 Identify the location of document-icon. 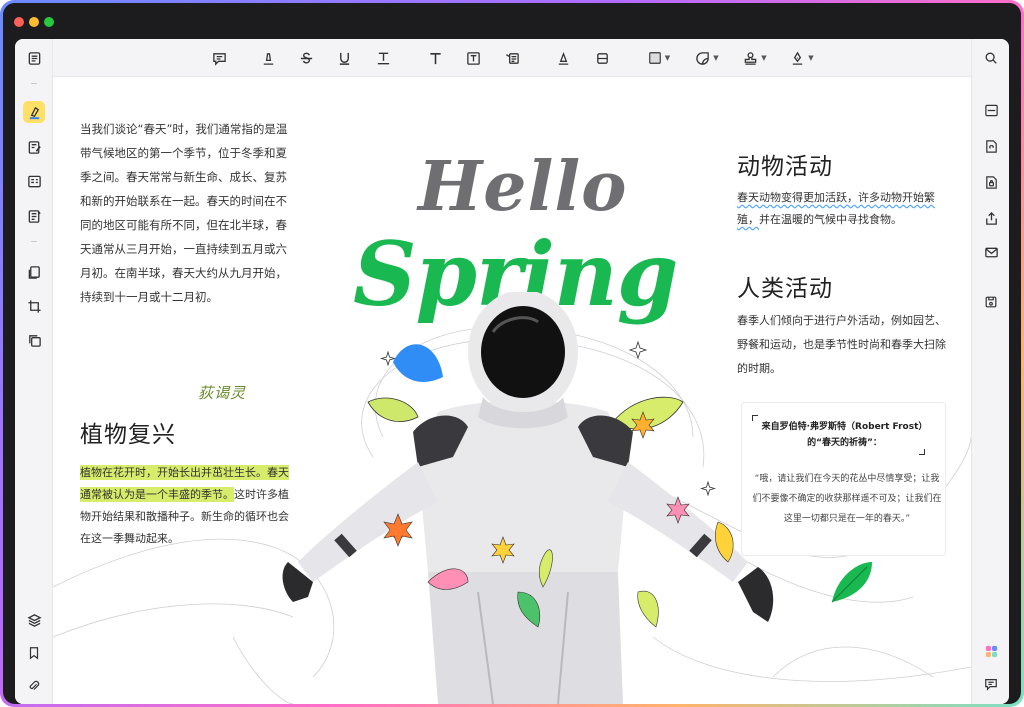
(34, 58).